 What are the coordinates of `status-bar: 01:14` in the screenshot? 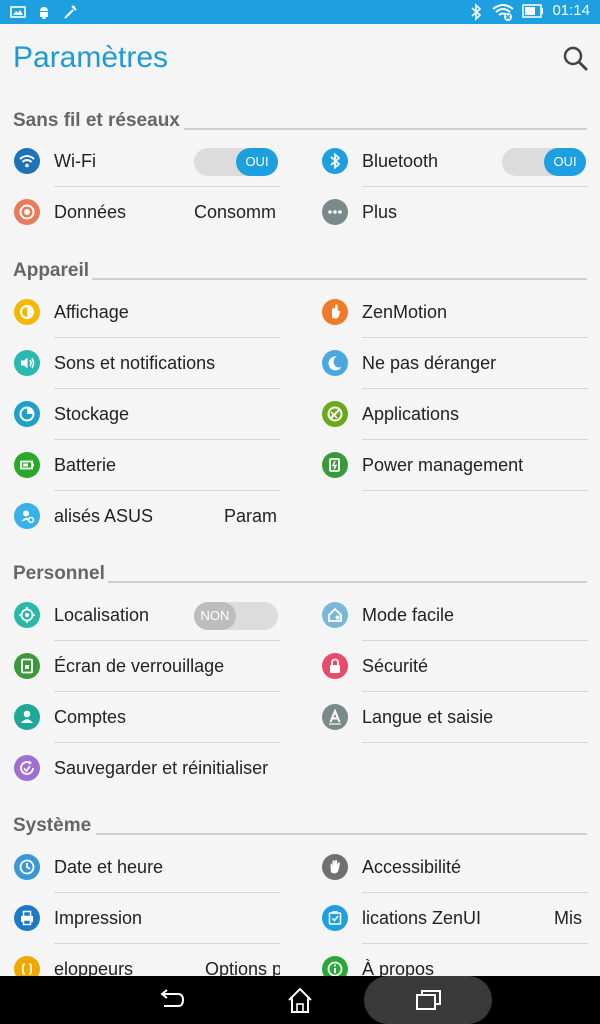 It's located at (300, 12).